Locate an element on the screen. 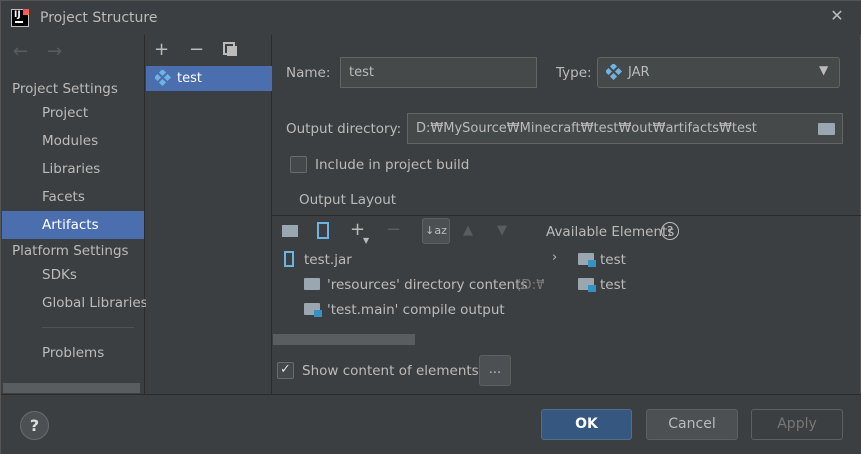 This screenshot has width=861, height=454. sidebar-item-problems: Problems is located at coordinates (73, 353).